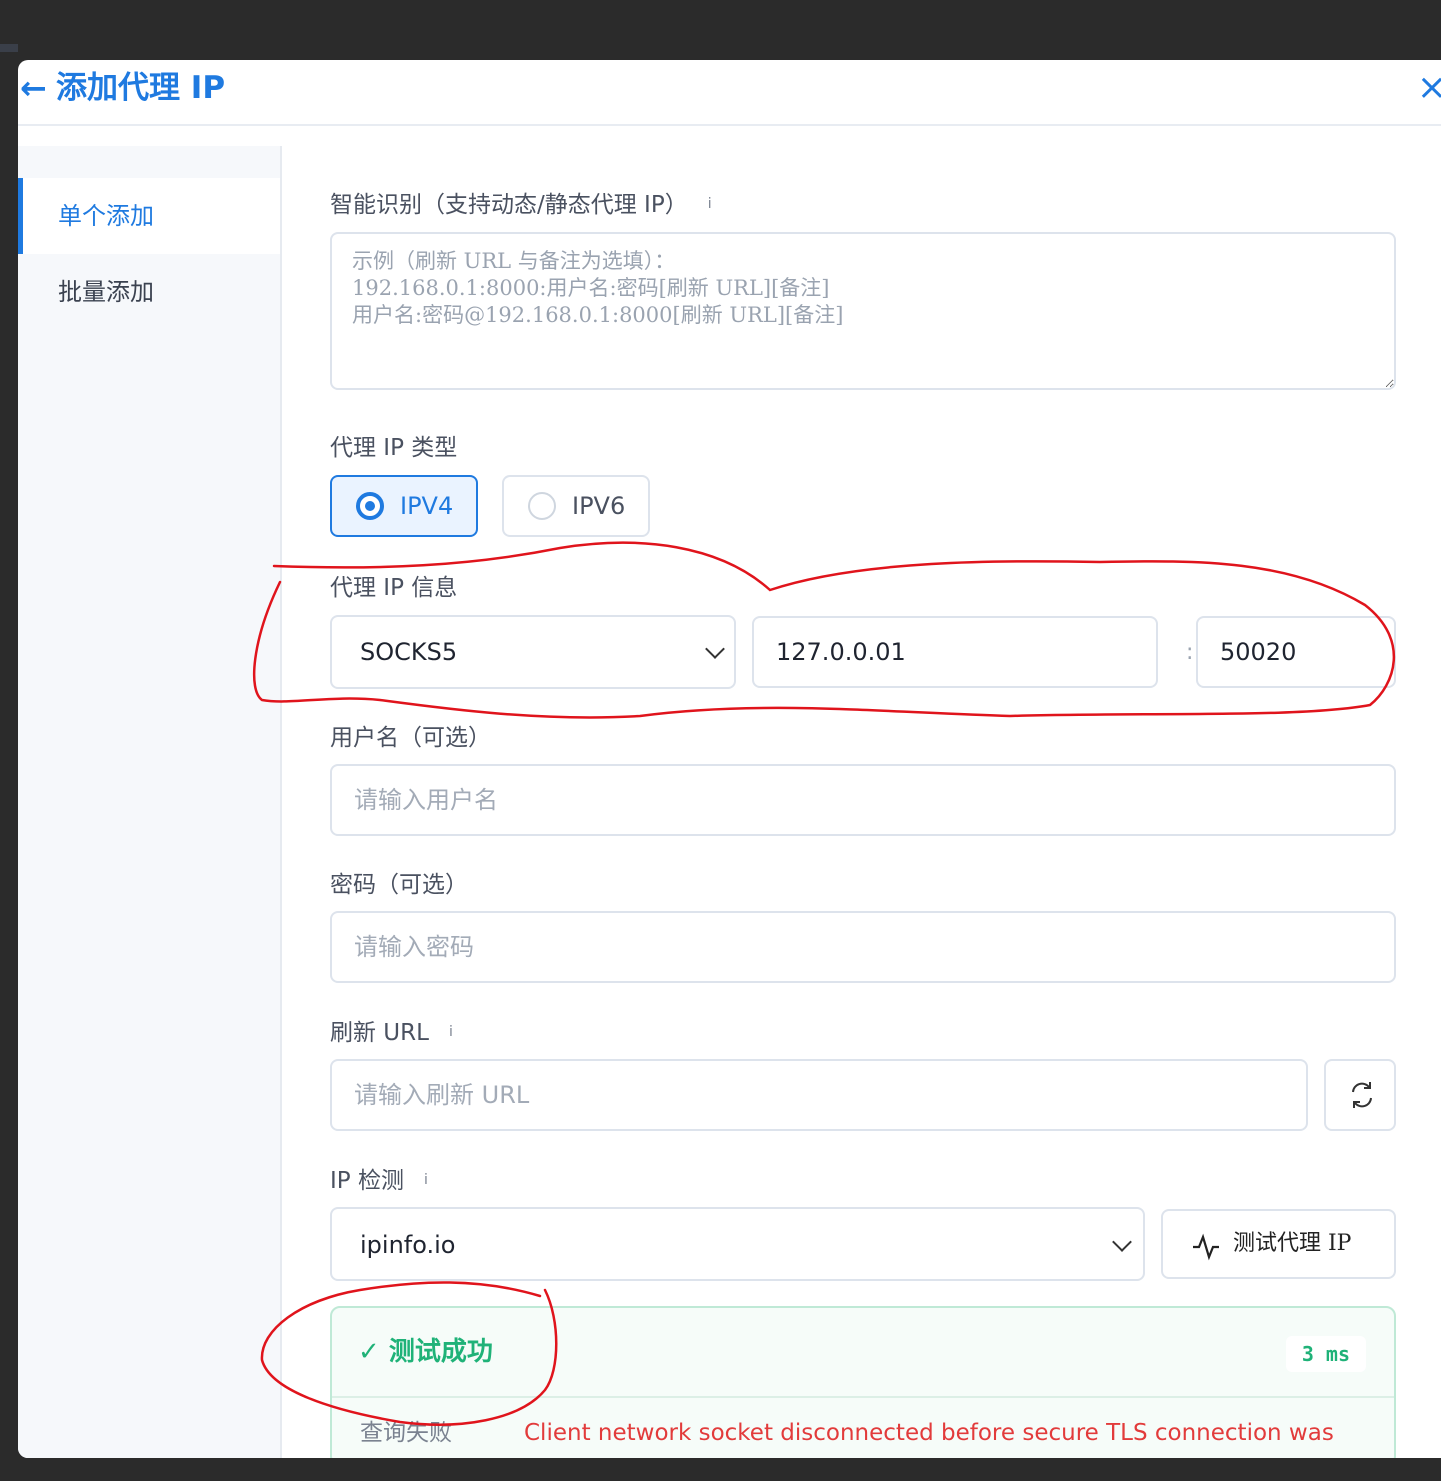  What do you see at coordinates (409, 652) in the screenshot?
I see `protocol-select-value: SOCKS5` at bounding box center [409, 652].